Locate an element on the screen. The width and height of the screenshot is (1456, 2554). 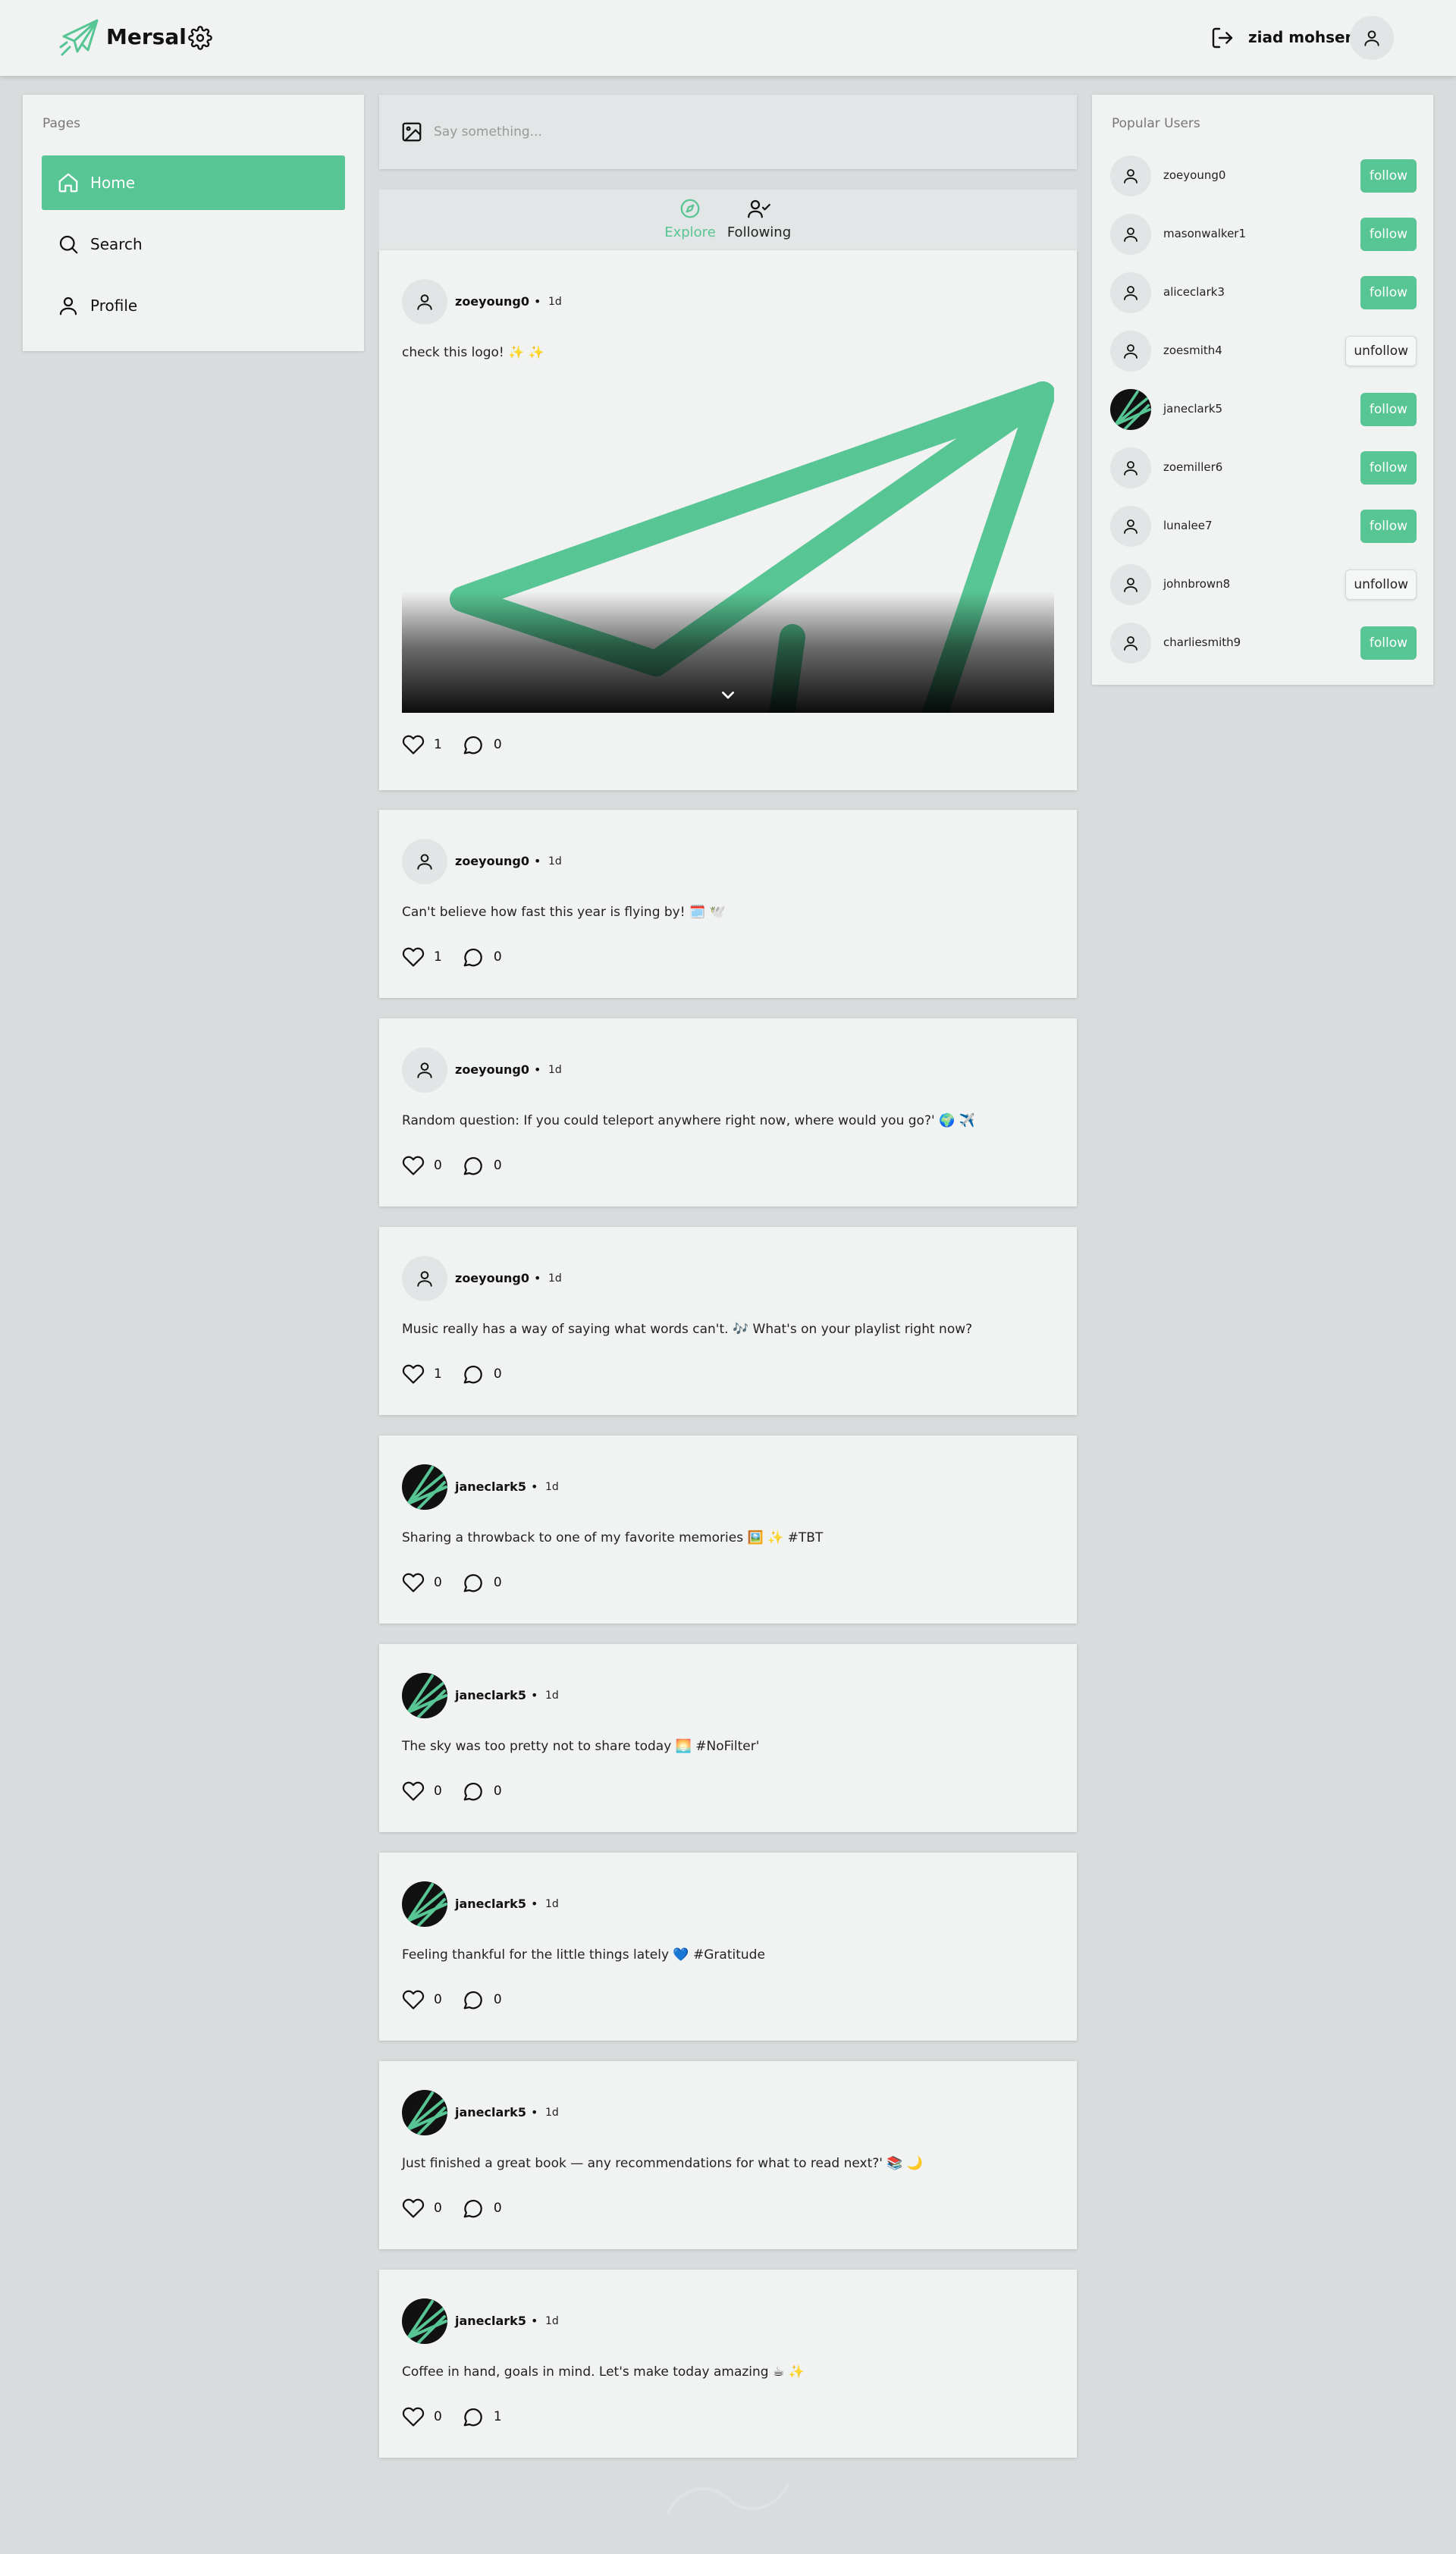
heart-icon is located at coordinates (413, 1791).